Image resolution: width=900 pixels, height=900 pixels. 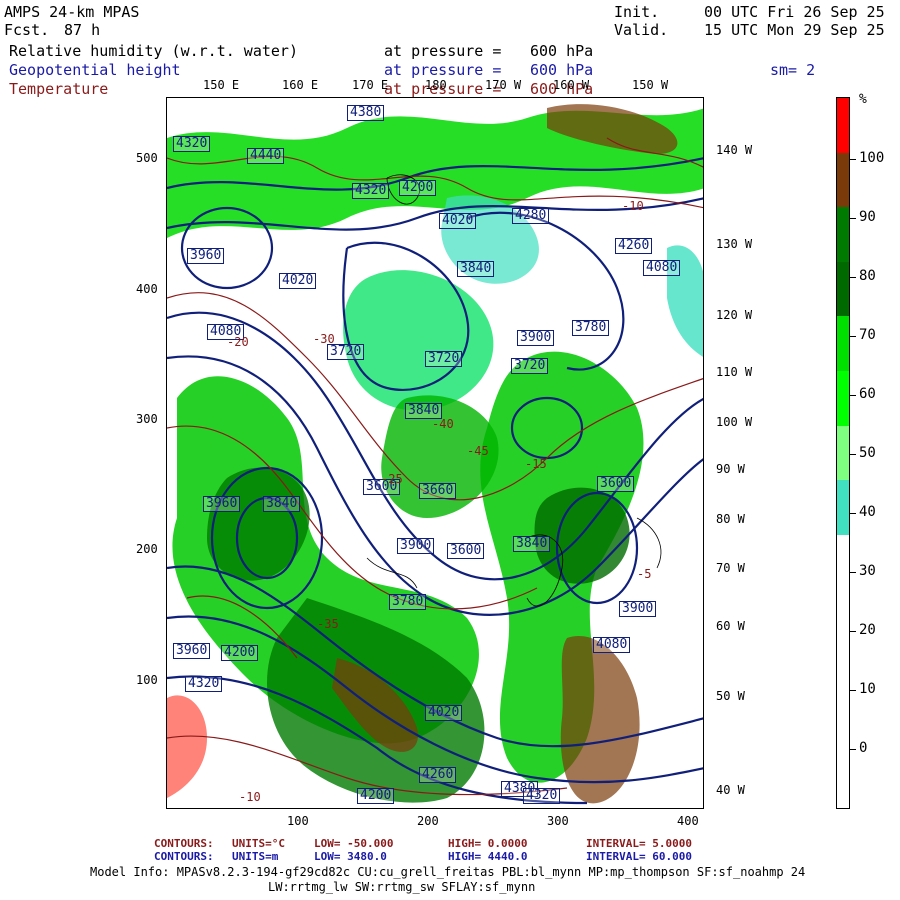 I want to click on smoothing-label: sm= 2, so click(x=793, y=70).